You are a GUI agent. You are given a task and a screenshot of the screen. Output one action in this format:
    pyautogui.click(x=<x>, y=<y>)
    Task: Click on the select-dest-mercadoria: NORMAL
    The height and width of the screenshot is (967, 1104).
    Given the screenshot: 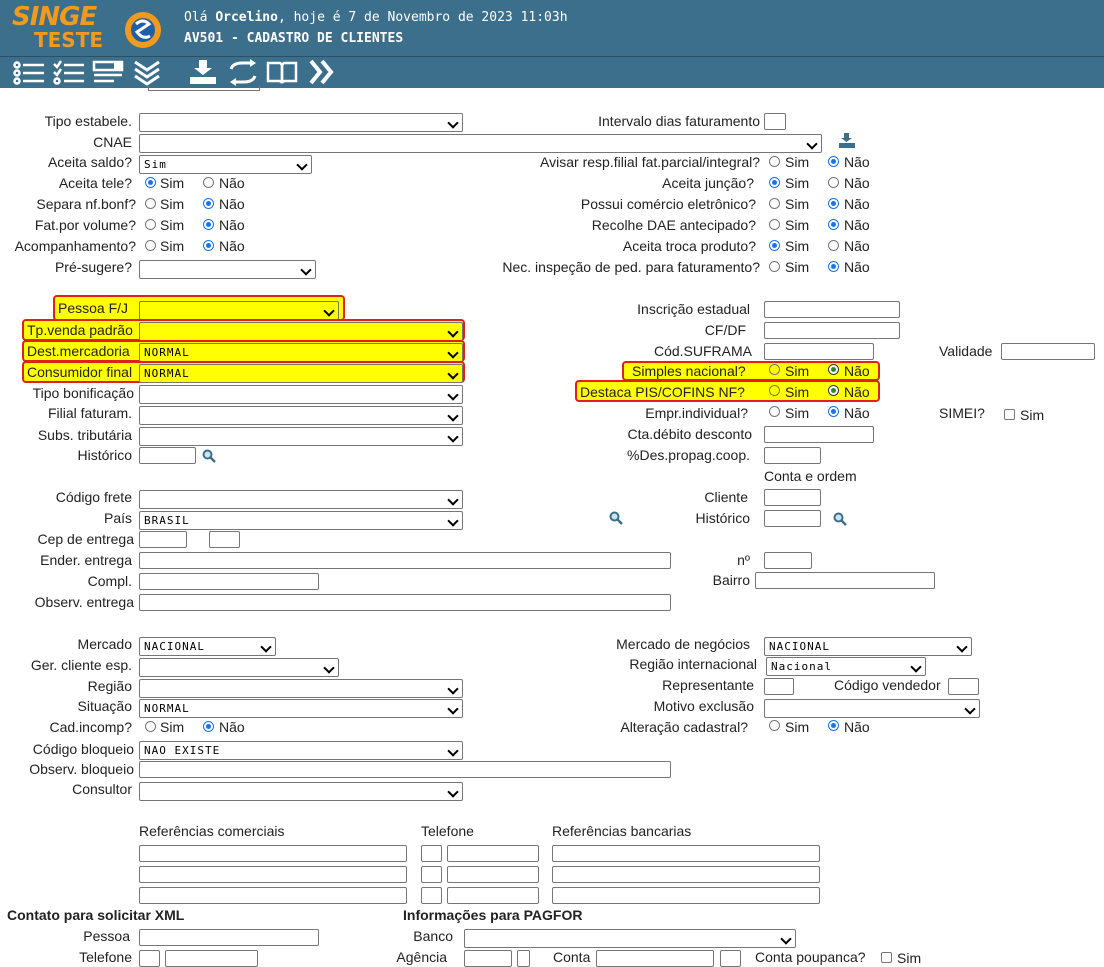 What is the action you would take?
    pyautogui.click(x=301, y=352)
    